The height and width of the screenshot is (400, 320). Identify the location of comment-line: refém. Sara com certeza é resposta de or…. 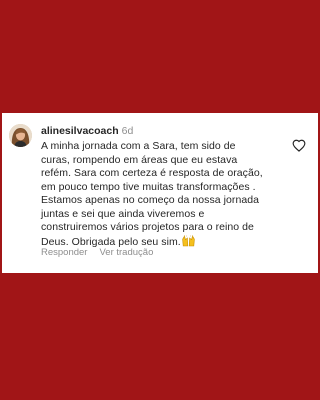
(152, 173).